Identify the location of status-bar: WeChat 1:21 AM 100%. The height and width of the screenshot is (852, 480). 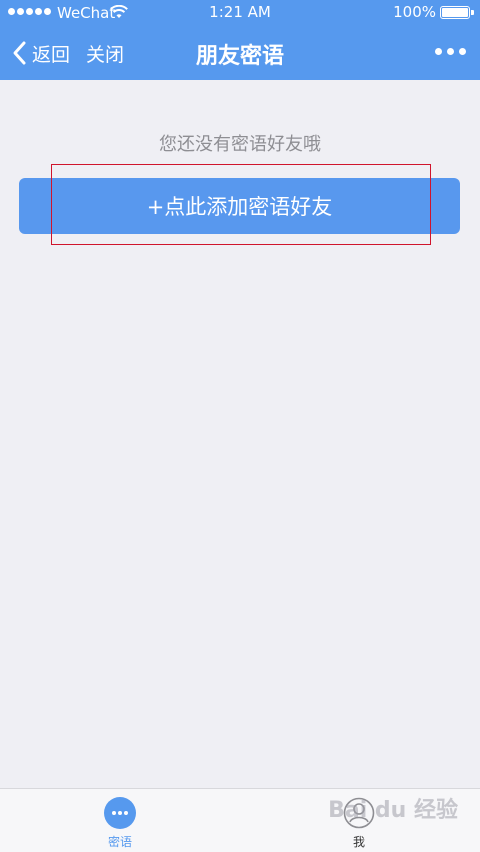
(240, 13).